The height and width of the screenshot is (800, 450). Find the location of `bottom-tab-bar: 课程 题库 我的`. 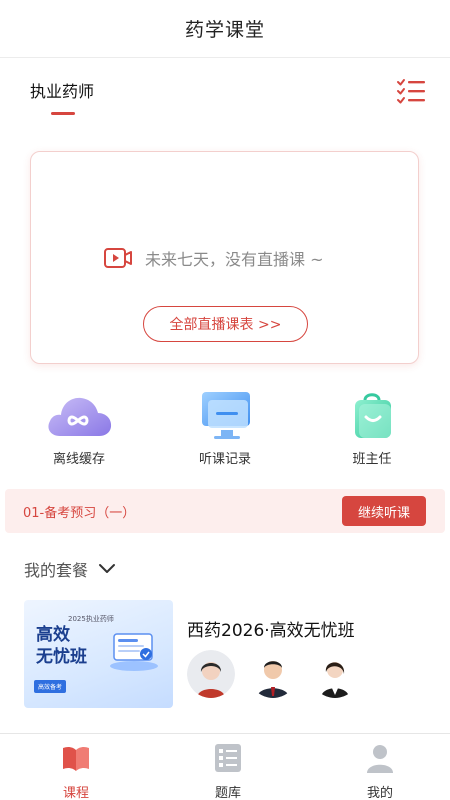

bottom-tab-bar: 课程 题库 我的 is located at coordinates (225, 766).